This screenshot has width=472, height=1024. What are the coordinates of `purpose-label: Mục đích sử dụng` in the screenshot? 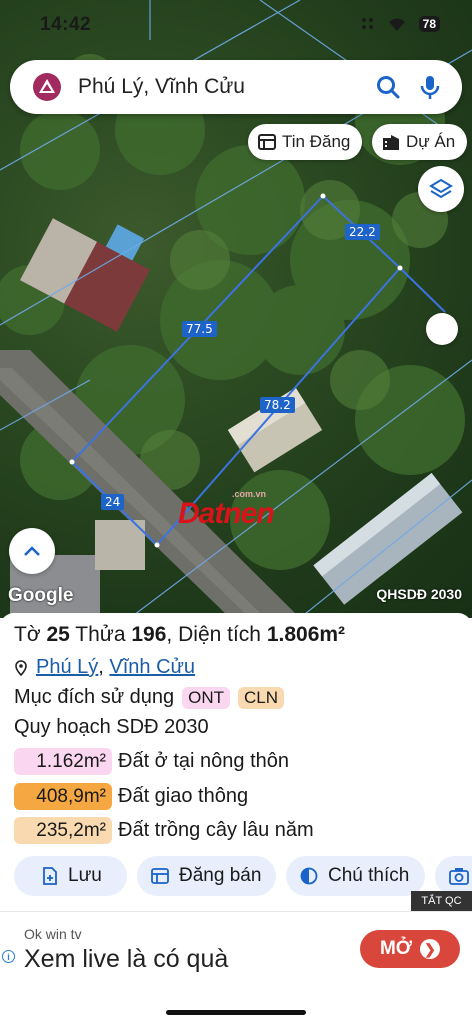 It's located at (94, 697).